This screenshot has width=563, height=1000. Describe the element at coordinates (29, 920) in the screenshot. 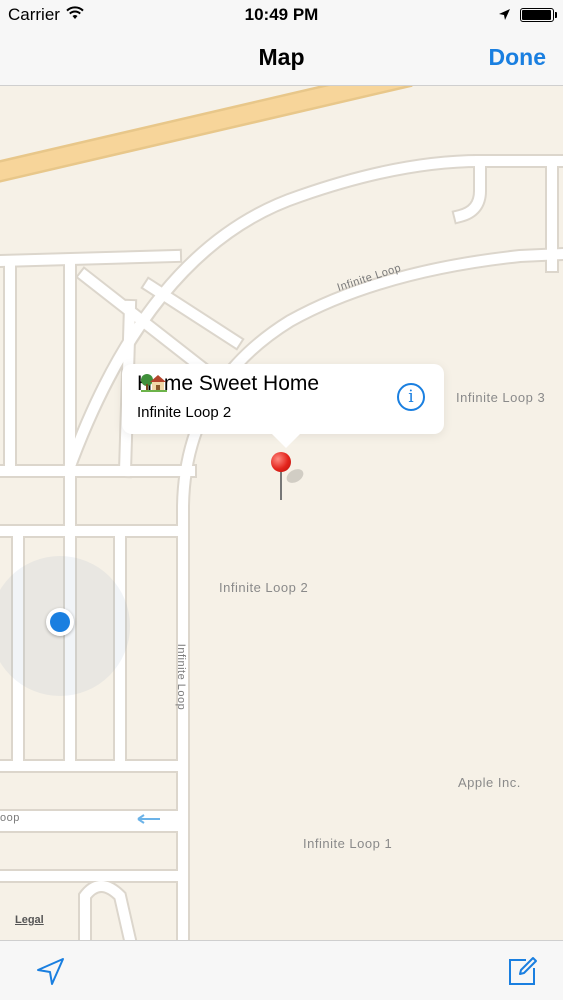

I see `legal-link: Legal` at that location.